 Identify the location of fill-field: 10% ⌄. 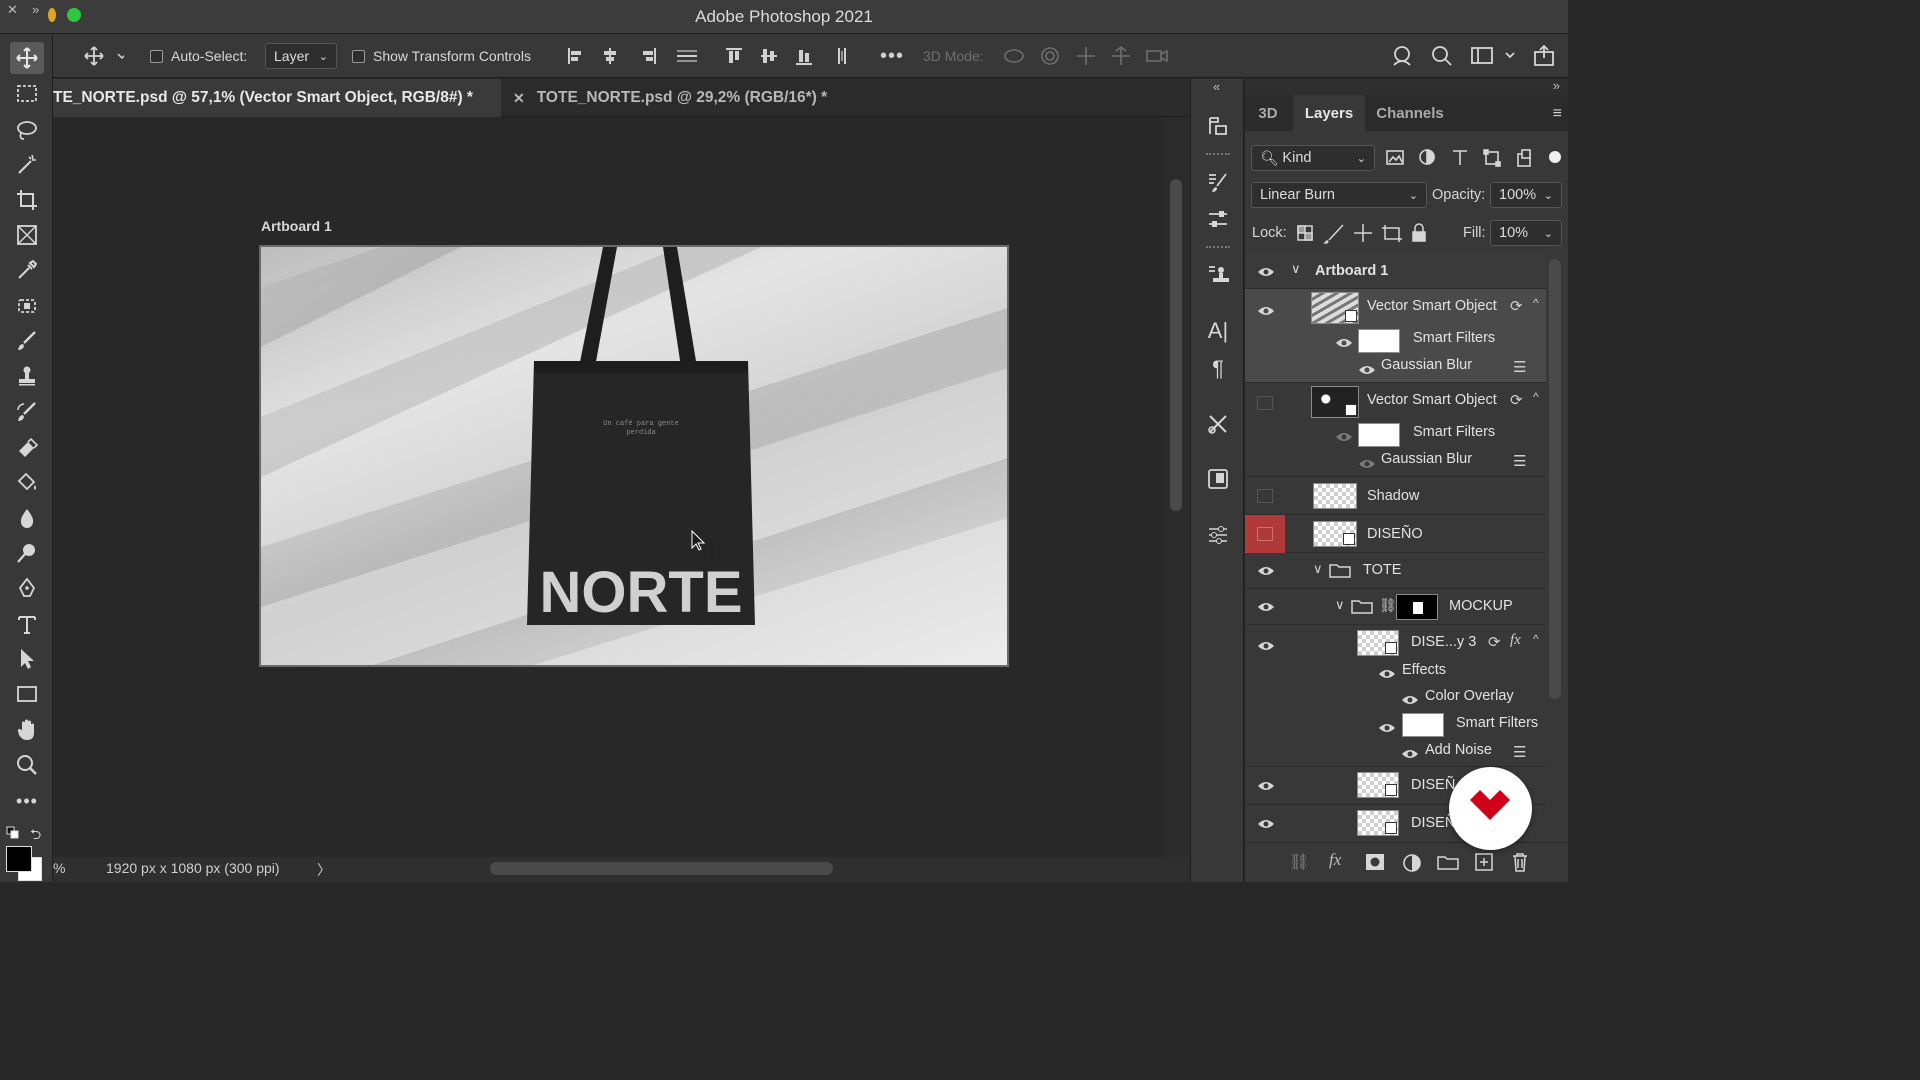
(1526, 233).